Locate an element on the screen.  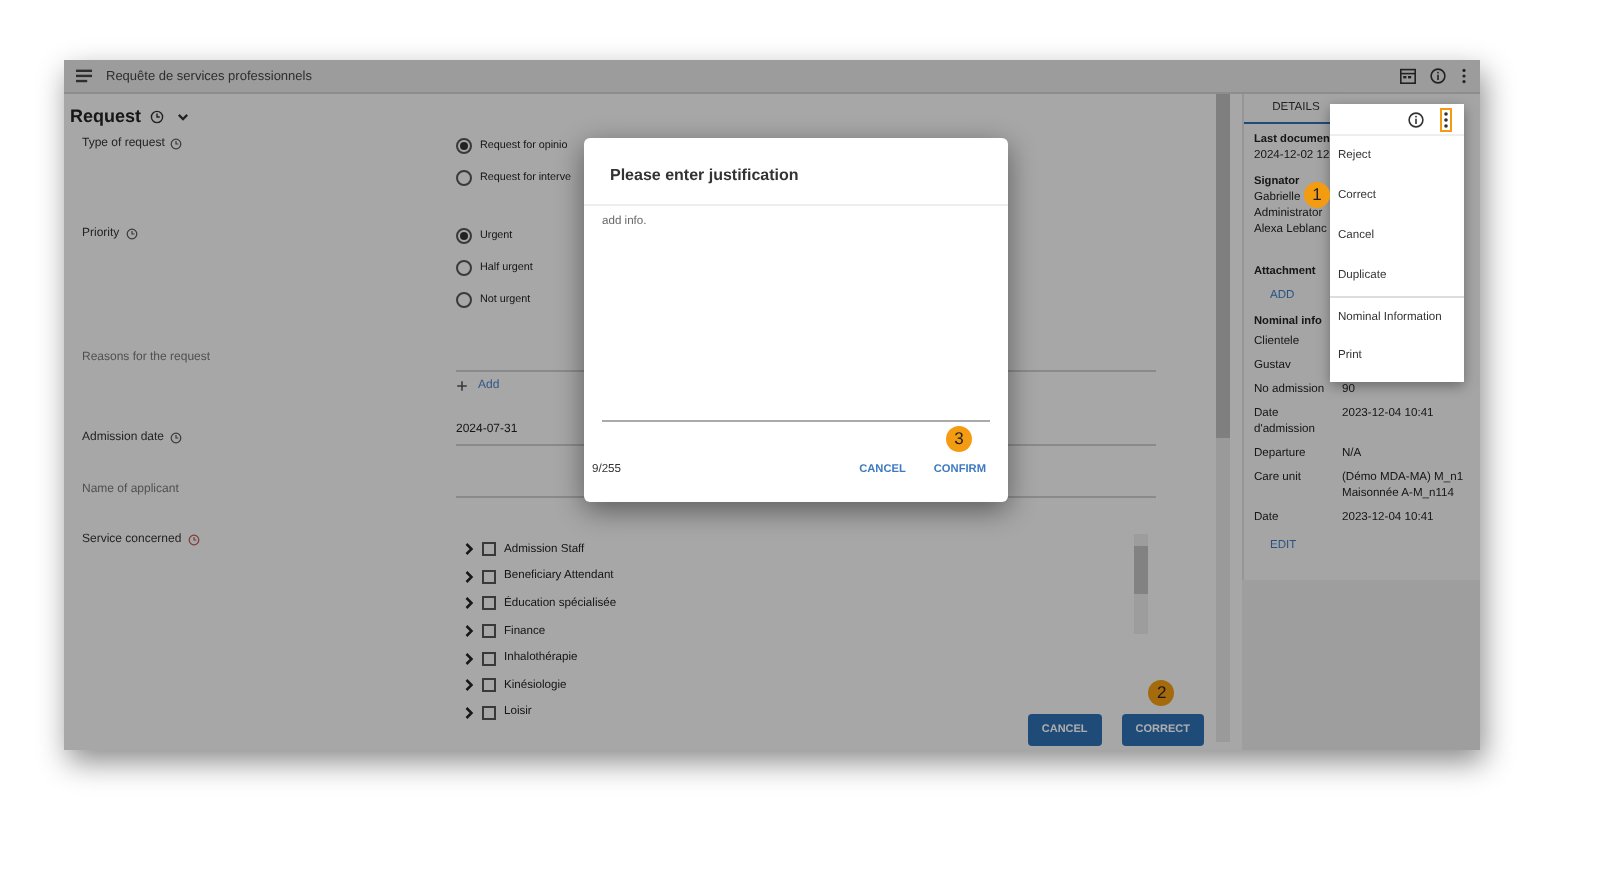
dialog-title: Please enter justification is located at coordinates (796, 172).